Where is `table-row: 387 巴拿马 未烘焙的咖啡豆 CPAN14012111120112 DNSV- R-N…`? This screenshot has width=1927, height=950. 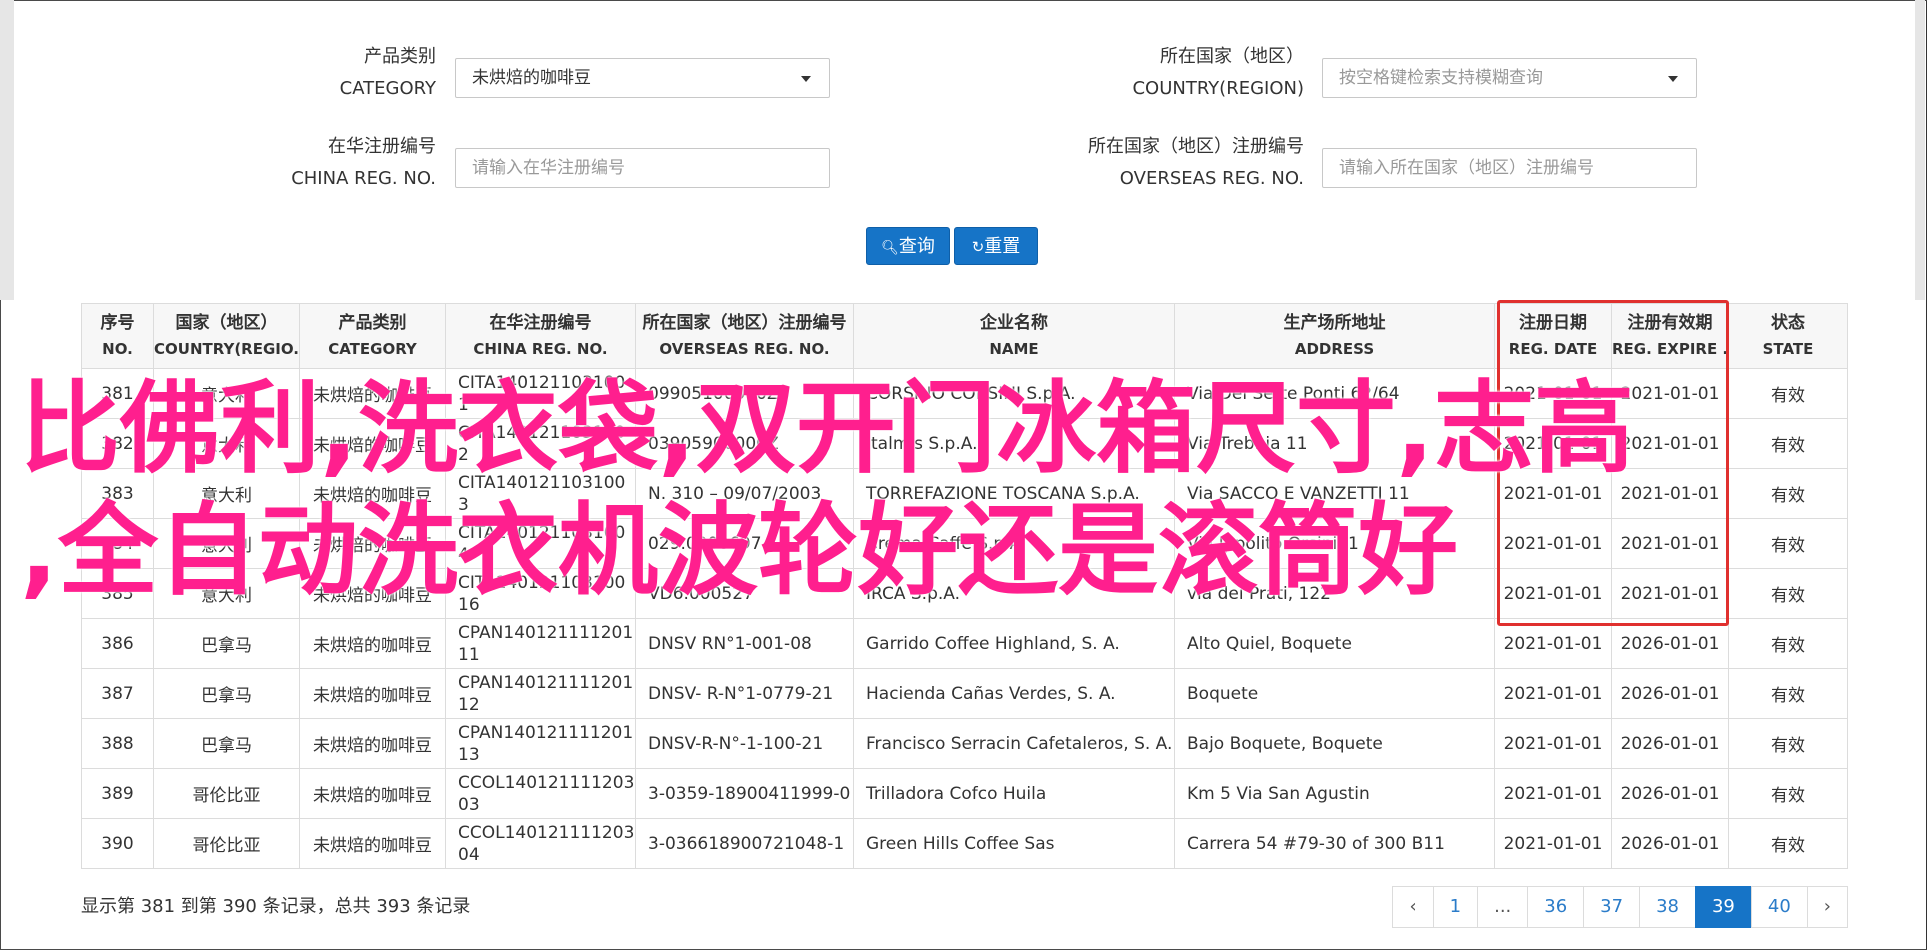 table-row: 387 巴拿马 未烘焙的咖啡豆 CPAN14012111120112 DNSV- R-N… is located at coordinates (964, 693).